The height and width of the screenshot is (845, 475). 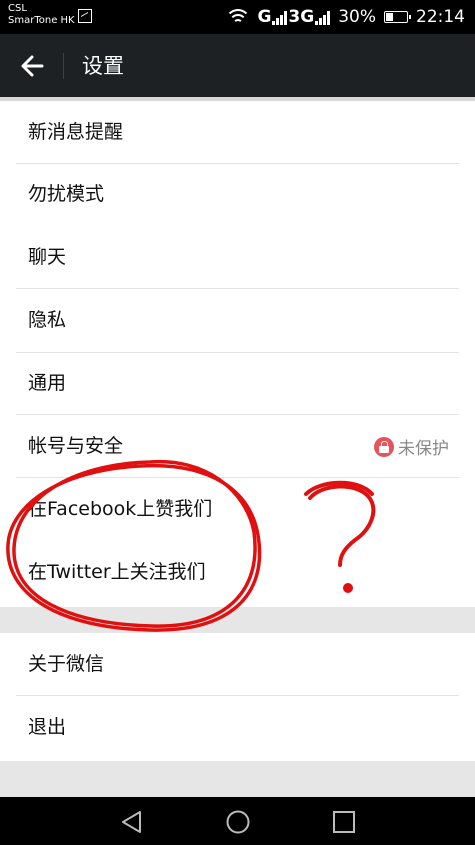 What do you see at coordinates (47, 257) in the screenshot?
I see `settings-item-label: 聊天` at bounding box center [47, 257].